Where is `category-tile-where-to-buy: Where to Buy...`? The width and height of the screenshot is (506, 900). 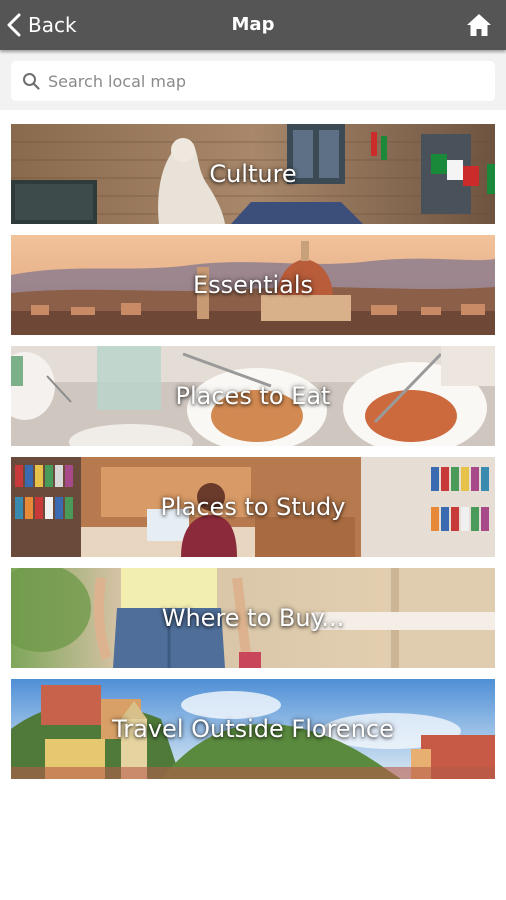
category-tile-where-to-buy: Where to Buy... is located at coordinates (253, 618).